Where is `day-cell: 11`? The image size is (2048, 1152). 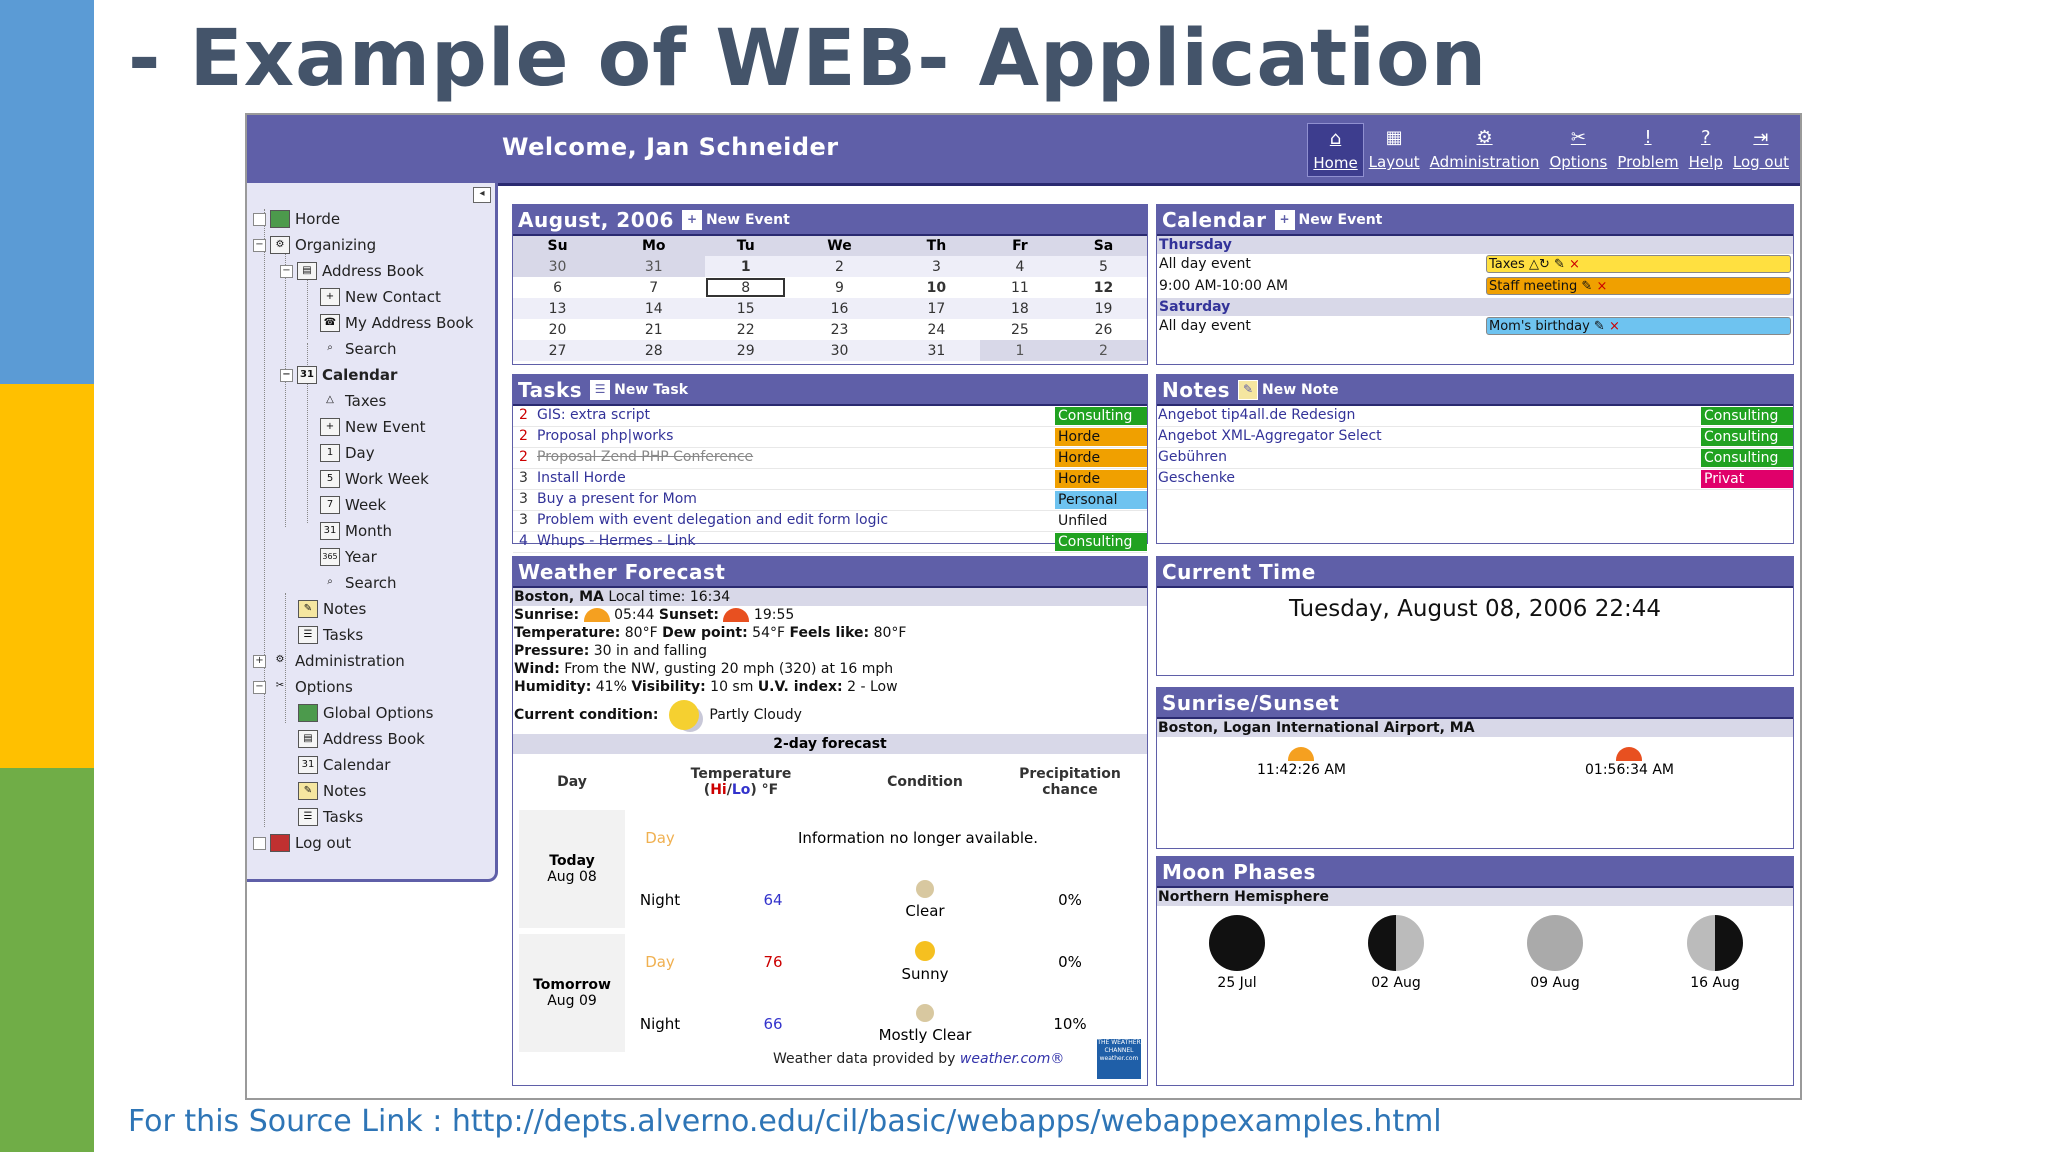 day-cell: 11 is located at coordinates (1019, 287).